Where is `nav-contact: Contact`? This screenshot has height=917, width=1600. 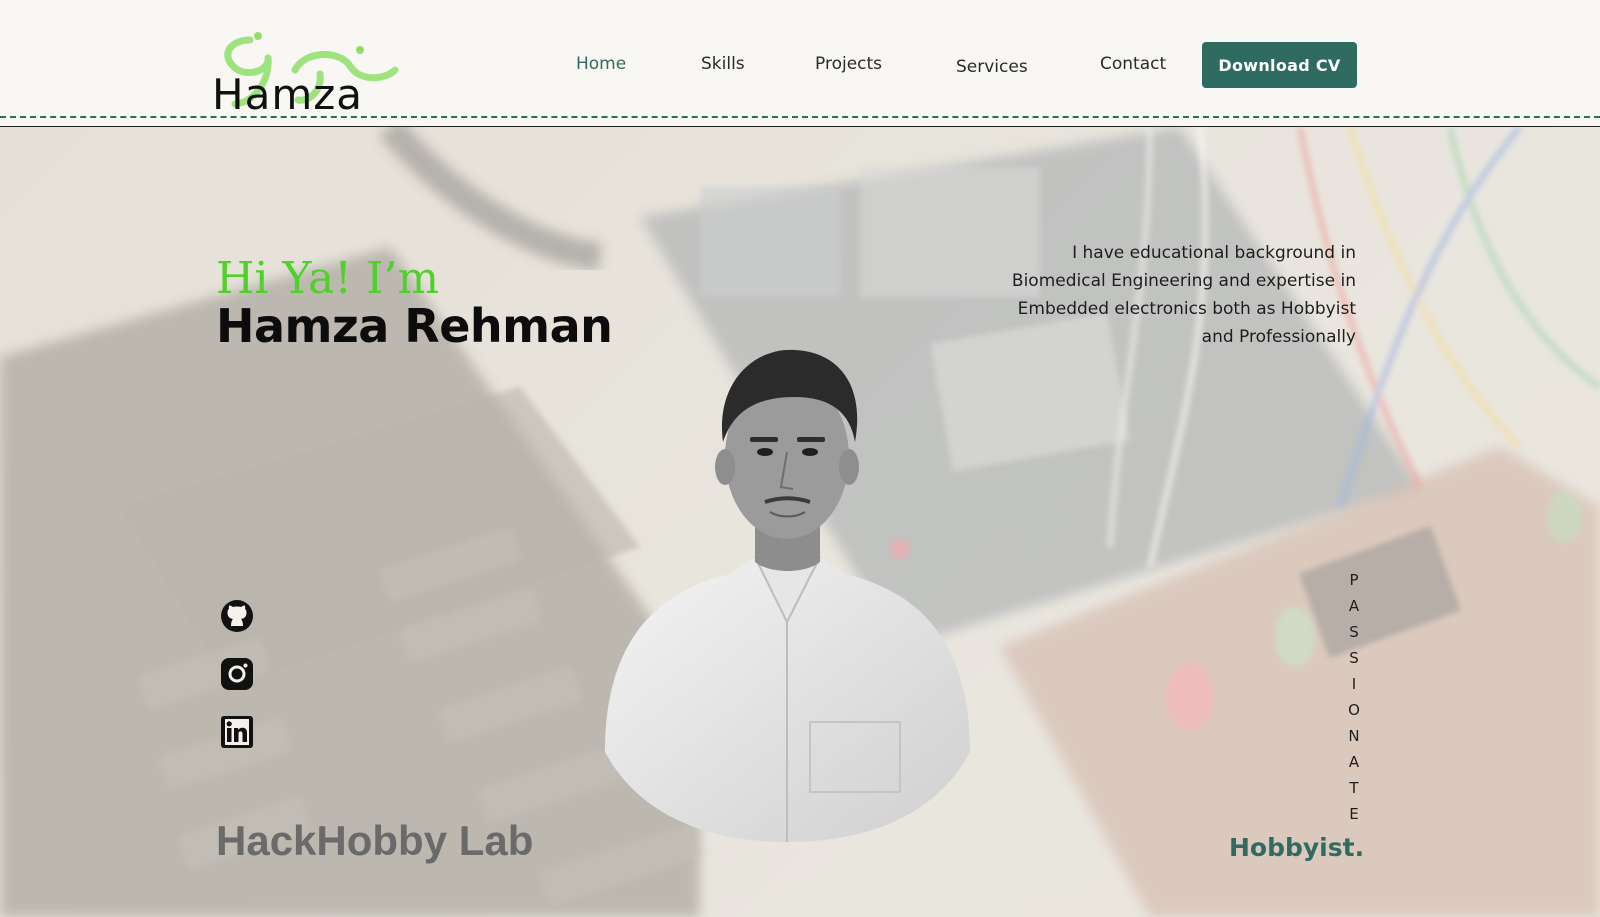
nav-contact: Contact is located at coordinates (1133, 64).